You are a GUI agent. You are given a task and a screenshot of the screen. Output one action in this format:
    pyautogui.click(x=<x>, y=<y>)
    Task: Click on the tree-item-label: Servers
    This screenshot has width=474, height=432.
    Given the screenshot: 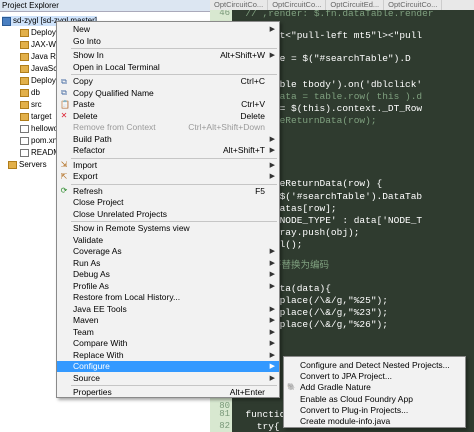 What is the action you would take?
    pyautogui.click(x=33, y=164)
    